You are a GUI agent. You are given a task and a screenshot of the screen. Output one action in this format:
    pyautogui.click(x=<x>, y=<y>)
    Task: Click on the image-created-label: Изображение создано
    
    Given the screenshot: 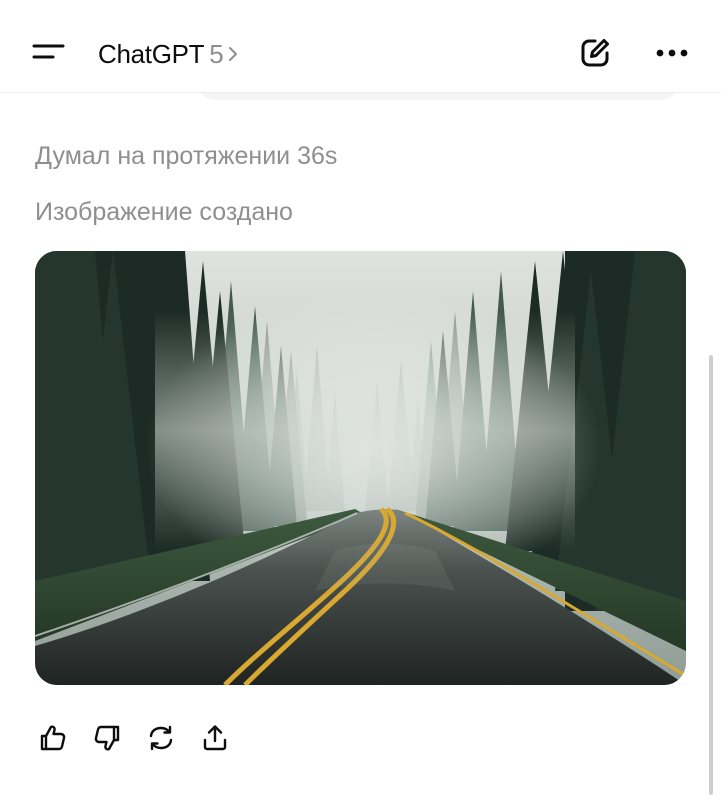 What is the action you would take?
    pyautogui.click(x=164, y=212)
    